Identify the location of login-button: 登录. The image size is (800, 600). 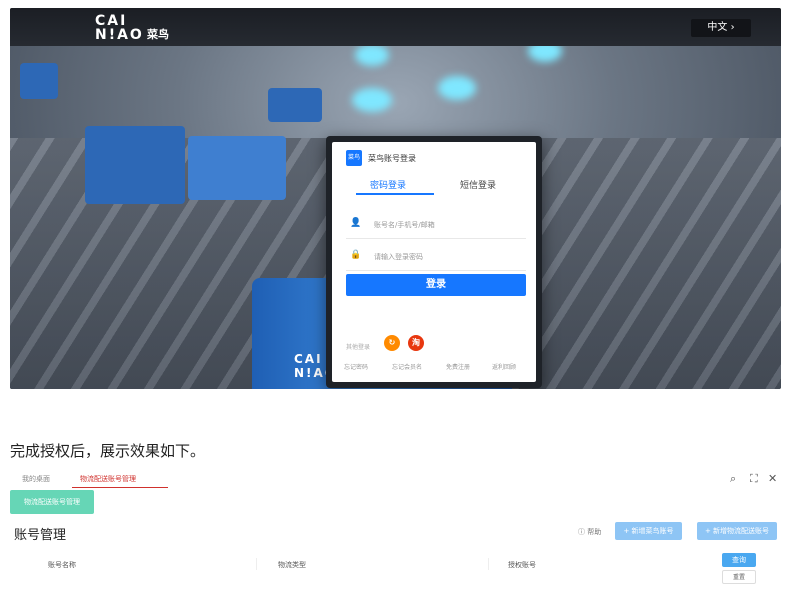
(436, 285).